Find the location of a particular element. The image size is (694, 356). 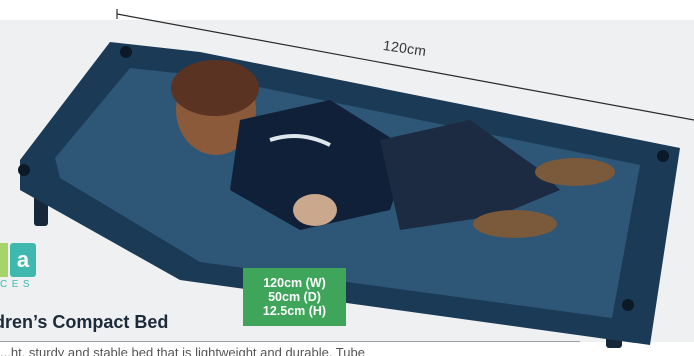

brand-logo: a is located at coordinates (18, 260).